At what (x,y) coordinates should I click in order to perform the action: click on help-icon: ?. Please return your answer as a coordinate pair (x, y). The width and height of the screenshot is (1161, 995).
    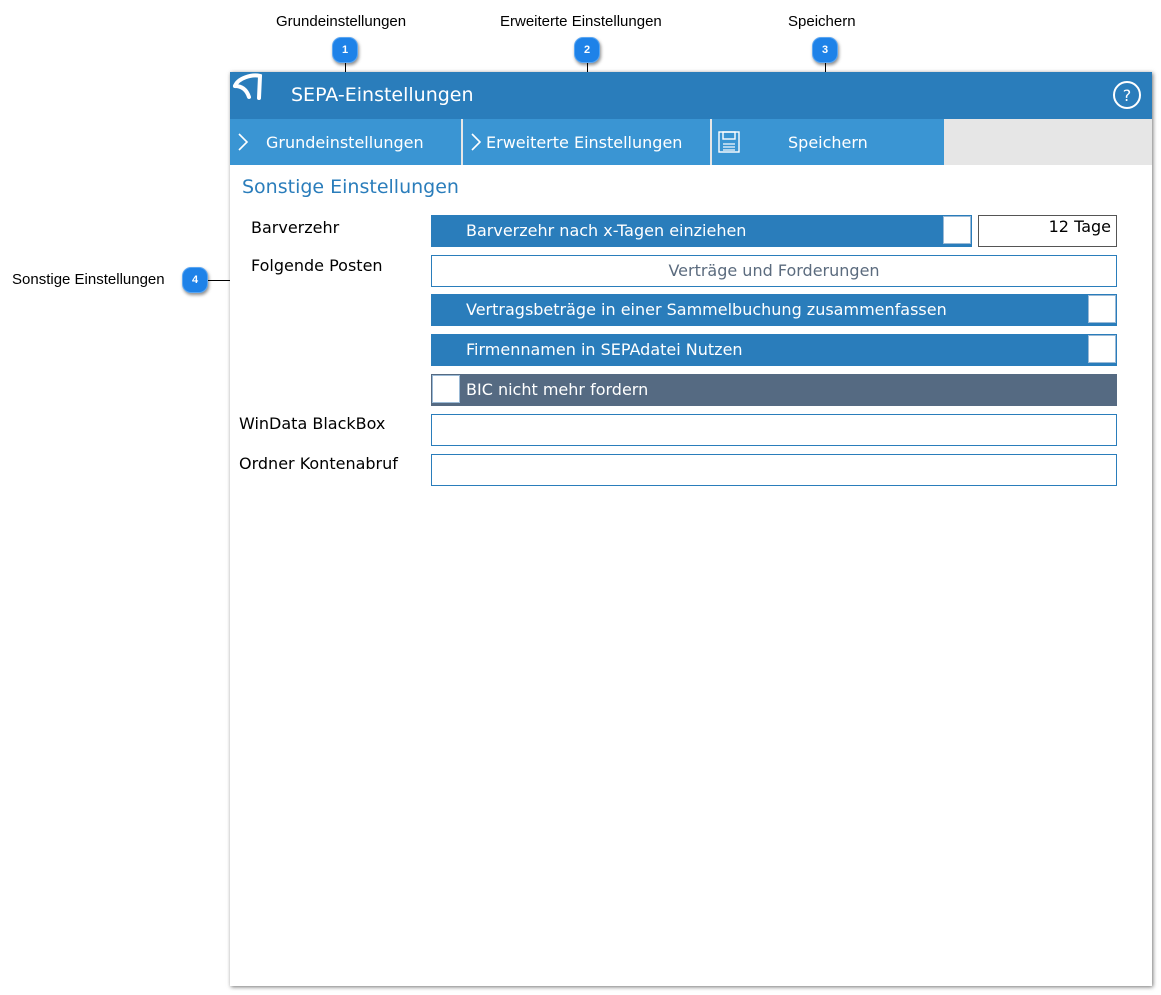
    Looking at the image, I should click on (1127, 95).